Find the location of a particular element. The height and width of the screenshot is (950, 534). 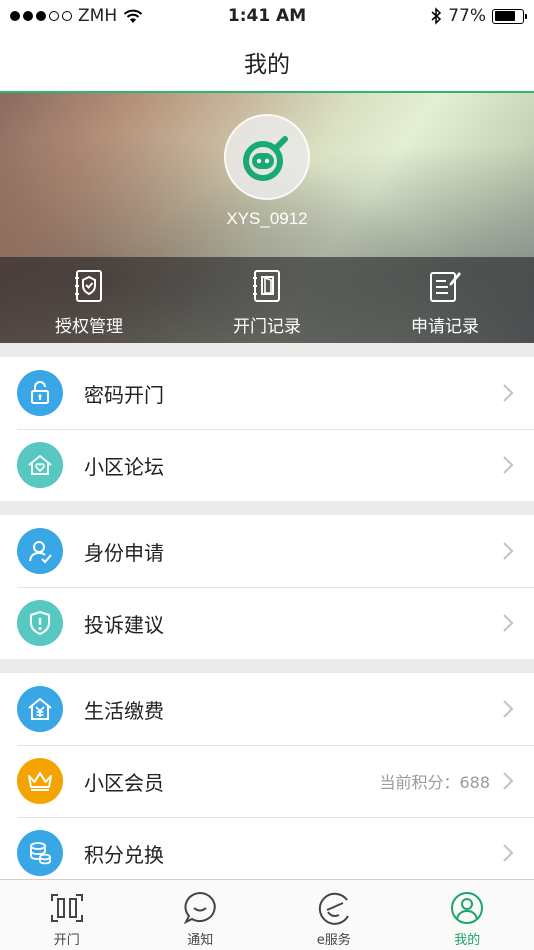

page-title: 我的 is located at coordinates (267, 64).